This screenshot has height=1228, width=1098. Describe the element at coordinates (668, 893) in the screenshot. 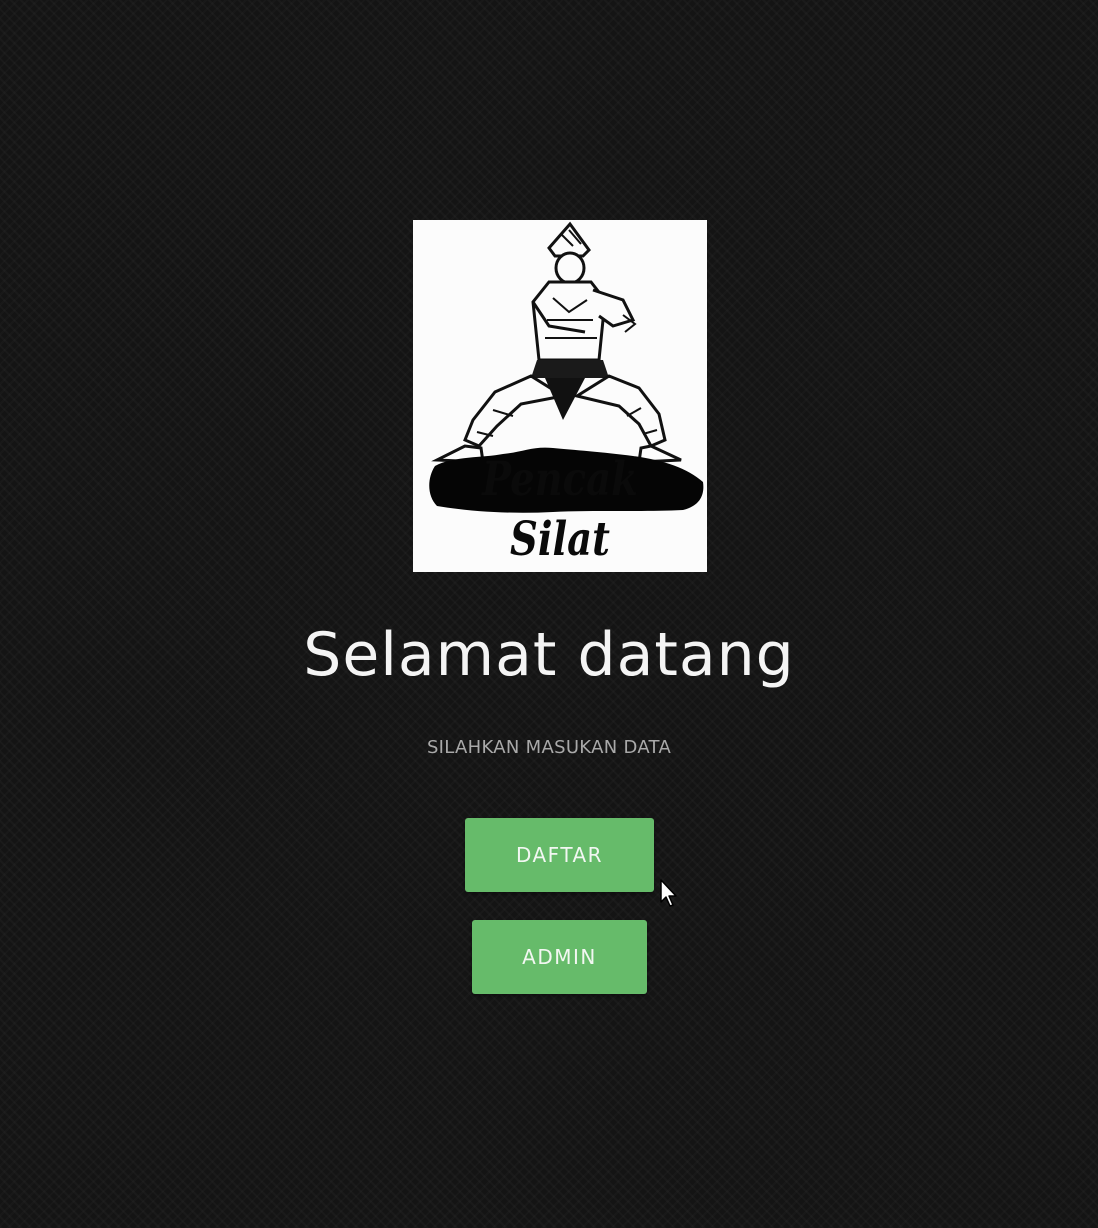

I see `mouse-cursor-icon` at that location.